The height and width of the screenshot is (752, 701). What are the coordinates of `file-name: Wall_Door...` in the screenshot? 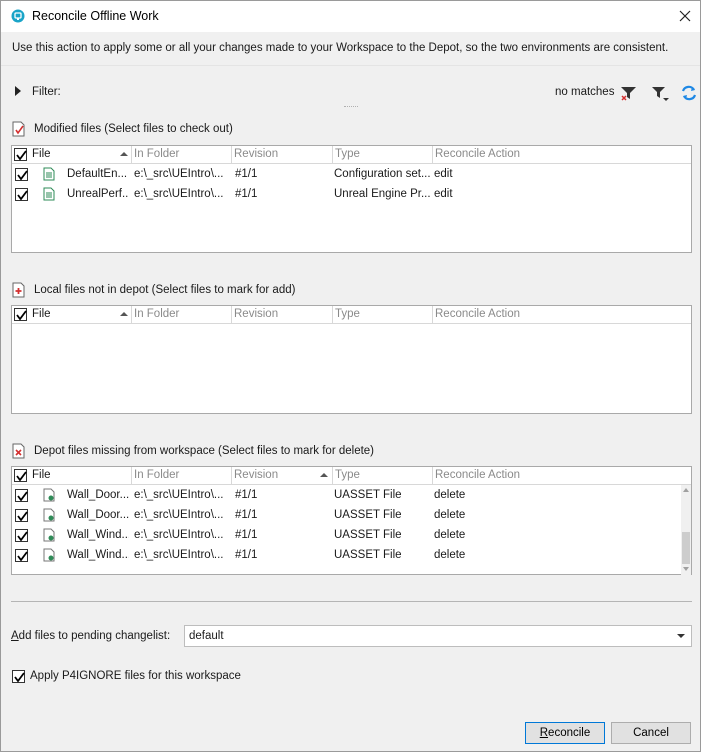 It's located at (98, 495).